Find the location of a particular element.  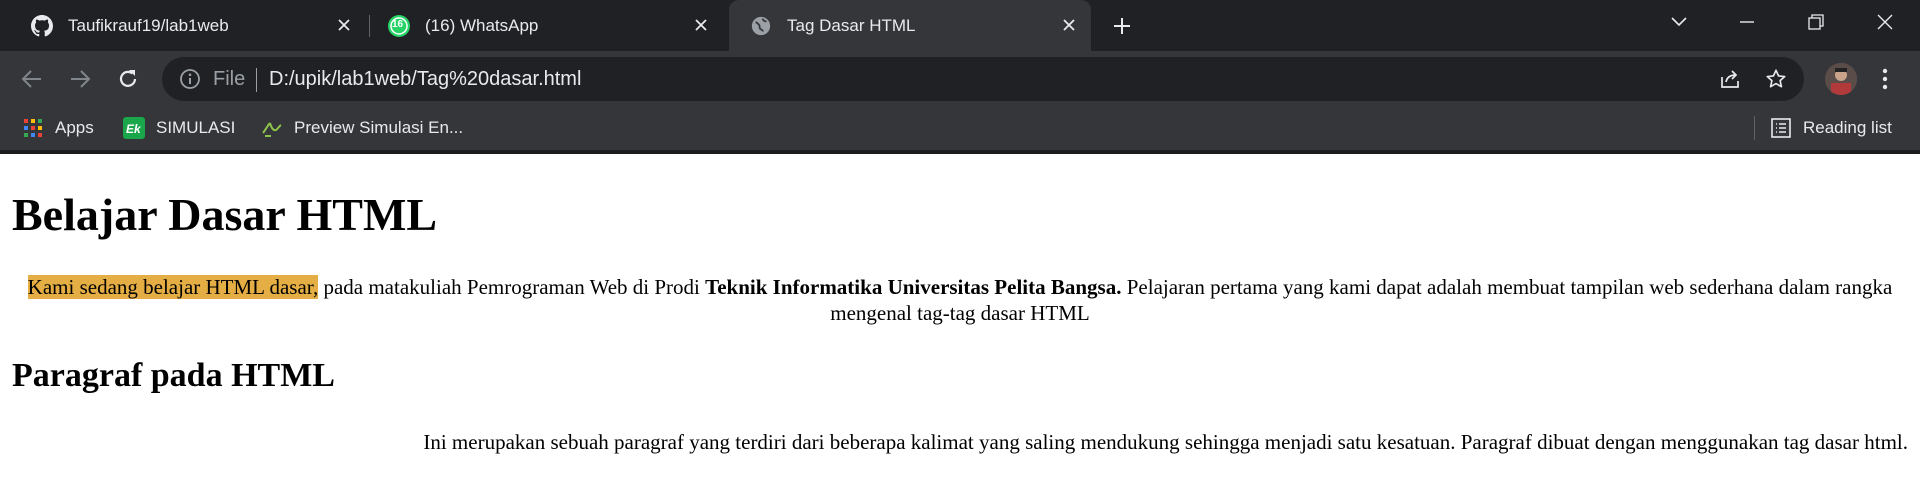

bookmark-simulasi: Ek SIMULASI is located at coordinates (179, 128).